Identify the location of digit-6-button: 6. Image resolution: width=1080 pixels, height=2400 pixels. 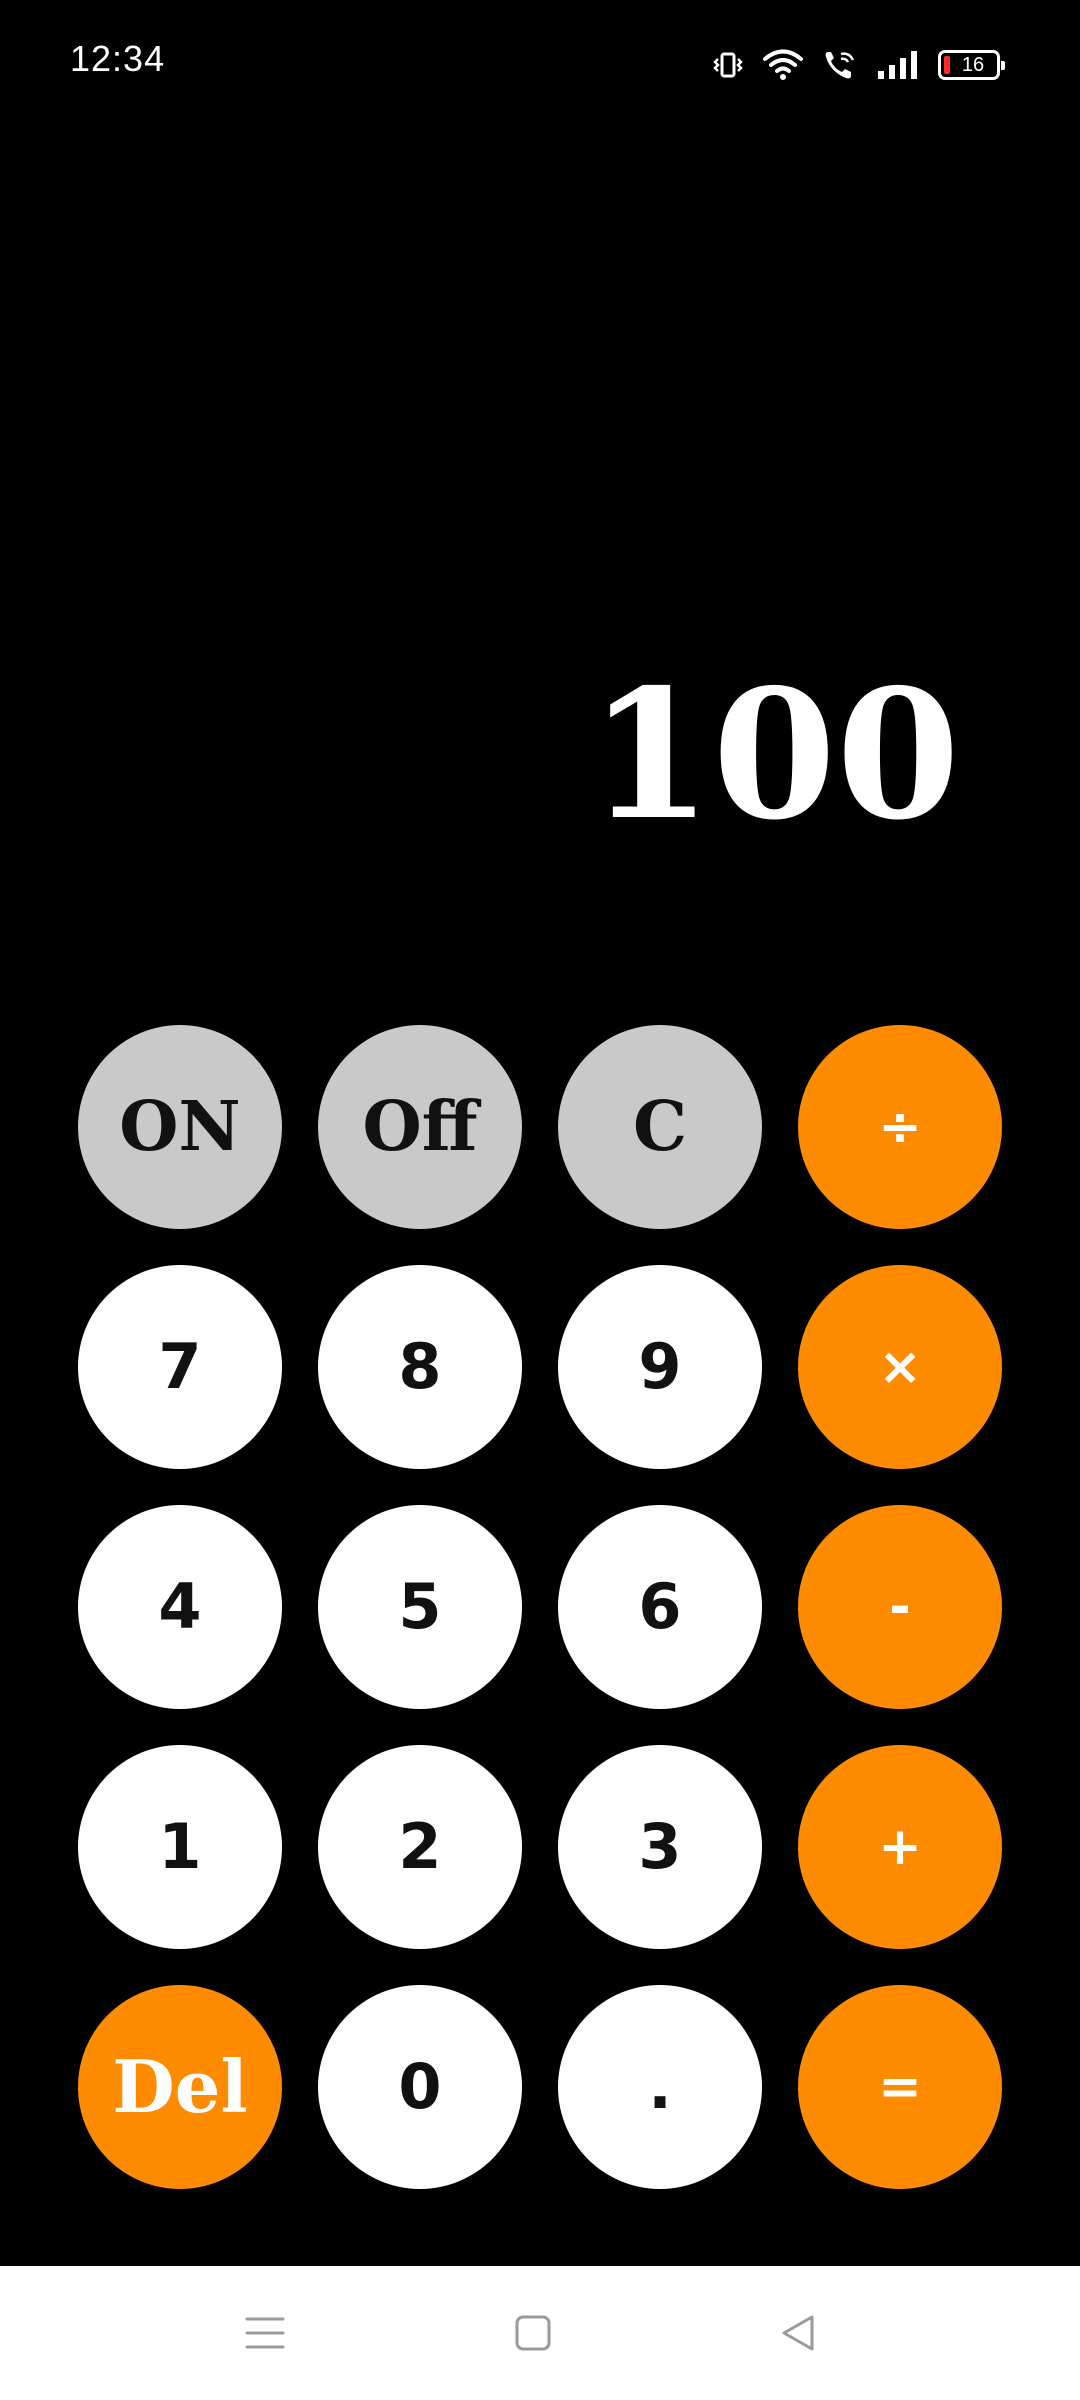
(660, 1607).